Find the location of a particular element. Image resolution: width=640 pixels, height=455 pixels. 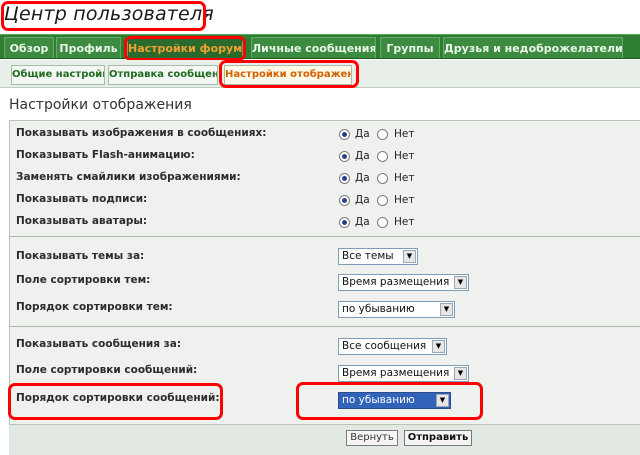

tab-groups: Группы is located at coordinates (410, 47).